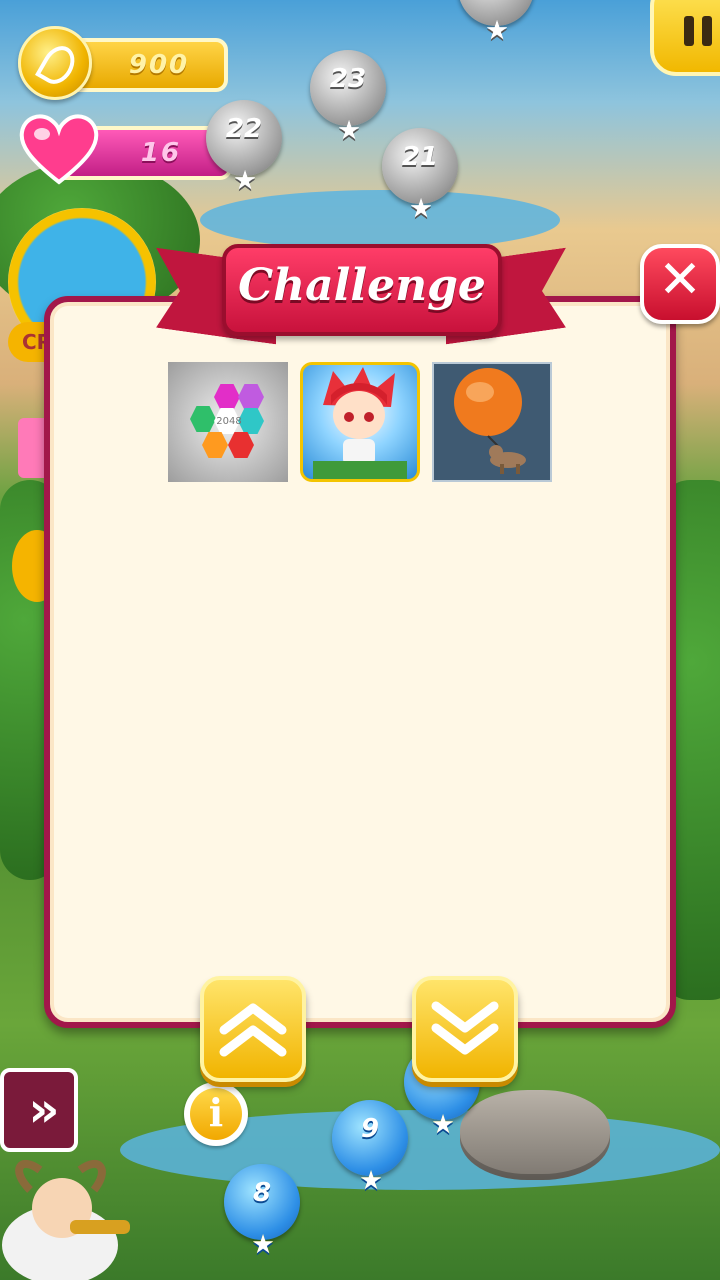 The width and height of the screenshot is (720, 1280). I want to click on hero-character-icon, so click(360, 423).